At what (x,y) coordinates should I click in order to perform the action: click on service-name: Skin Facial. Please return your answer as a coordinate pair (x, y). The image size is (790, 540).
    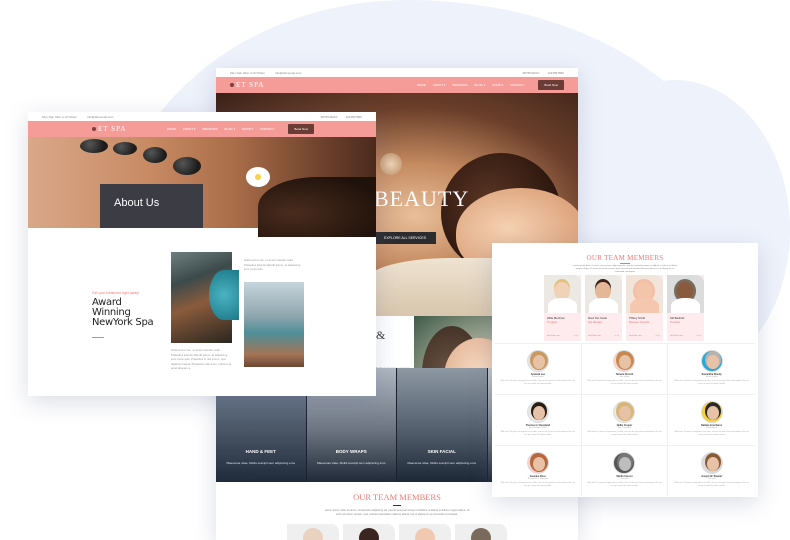
    Looking at the image, I should click on (441, 451).